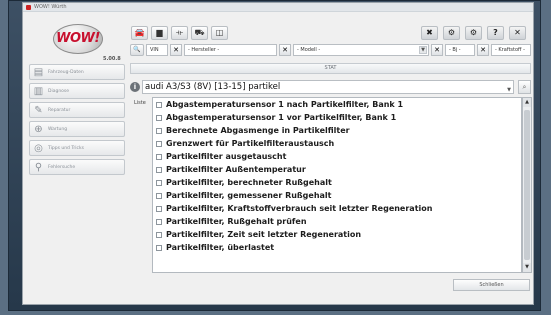 This screenshot has width=551, height=315. What do you see at coordinates (139, 33) in the screenshot?
I see `car-icon: 🚘` at bounding box center [139, 33].